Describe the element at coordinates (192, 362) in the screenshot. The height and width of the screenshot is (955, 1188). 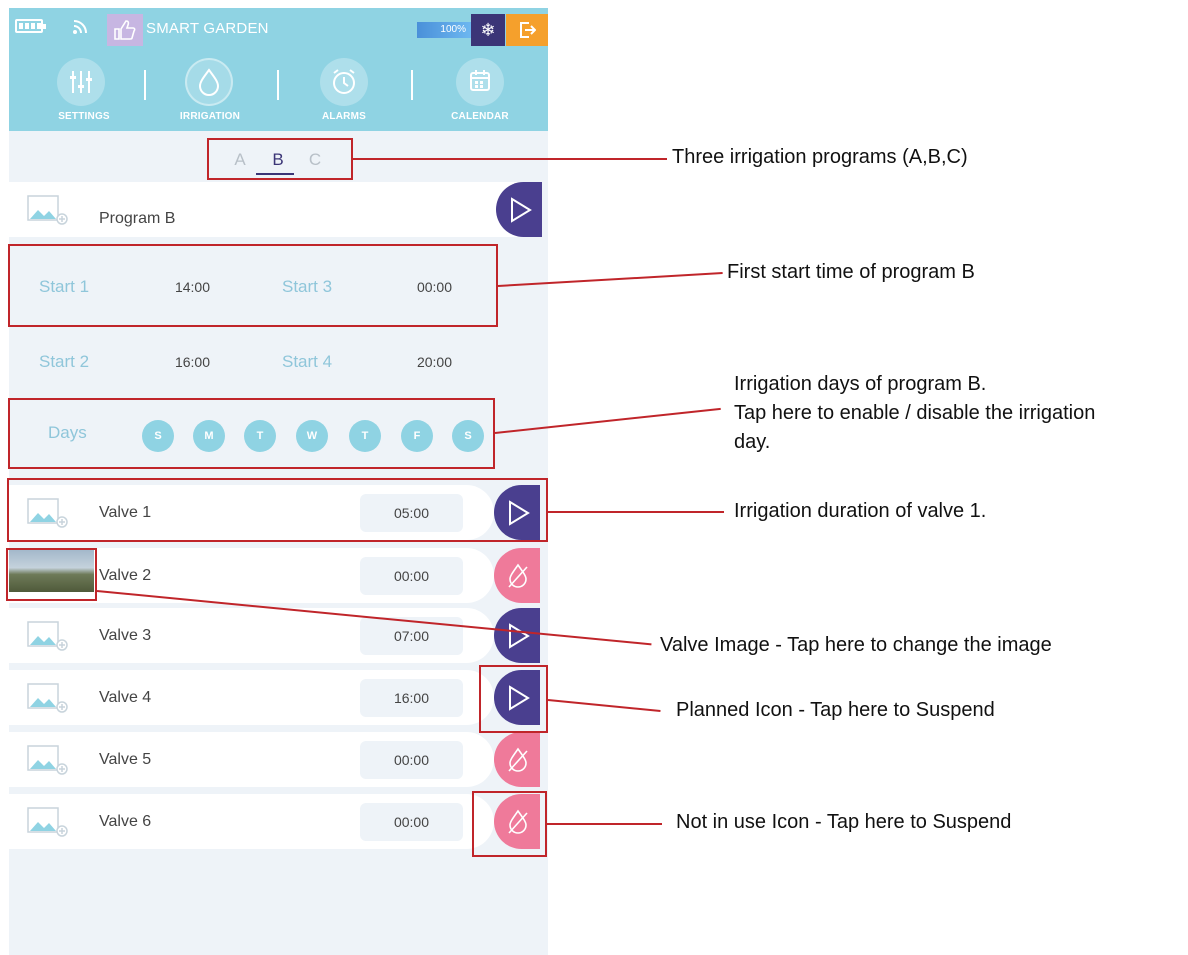
I see `start-time-field: 16:00` at that location.